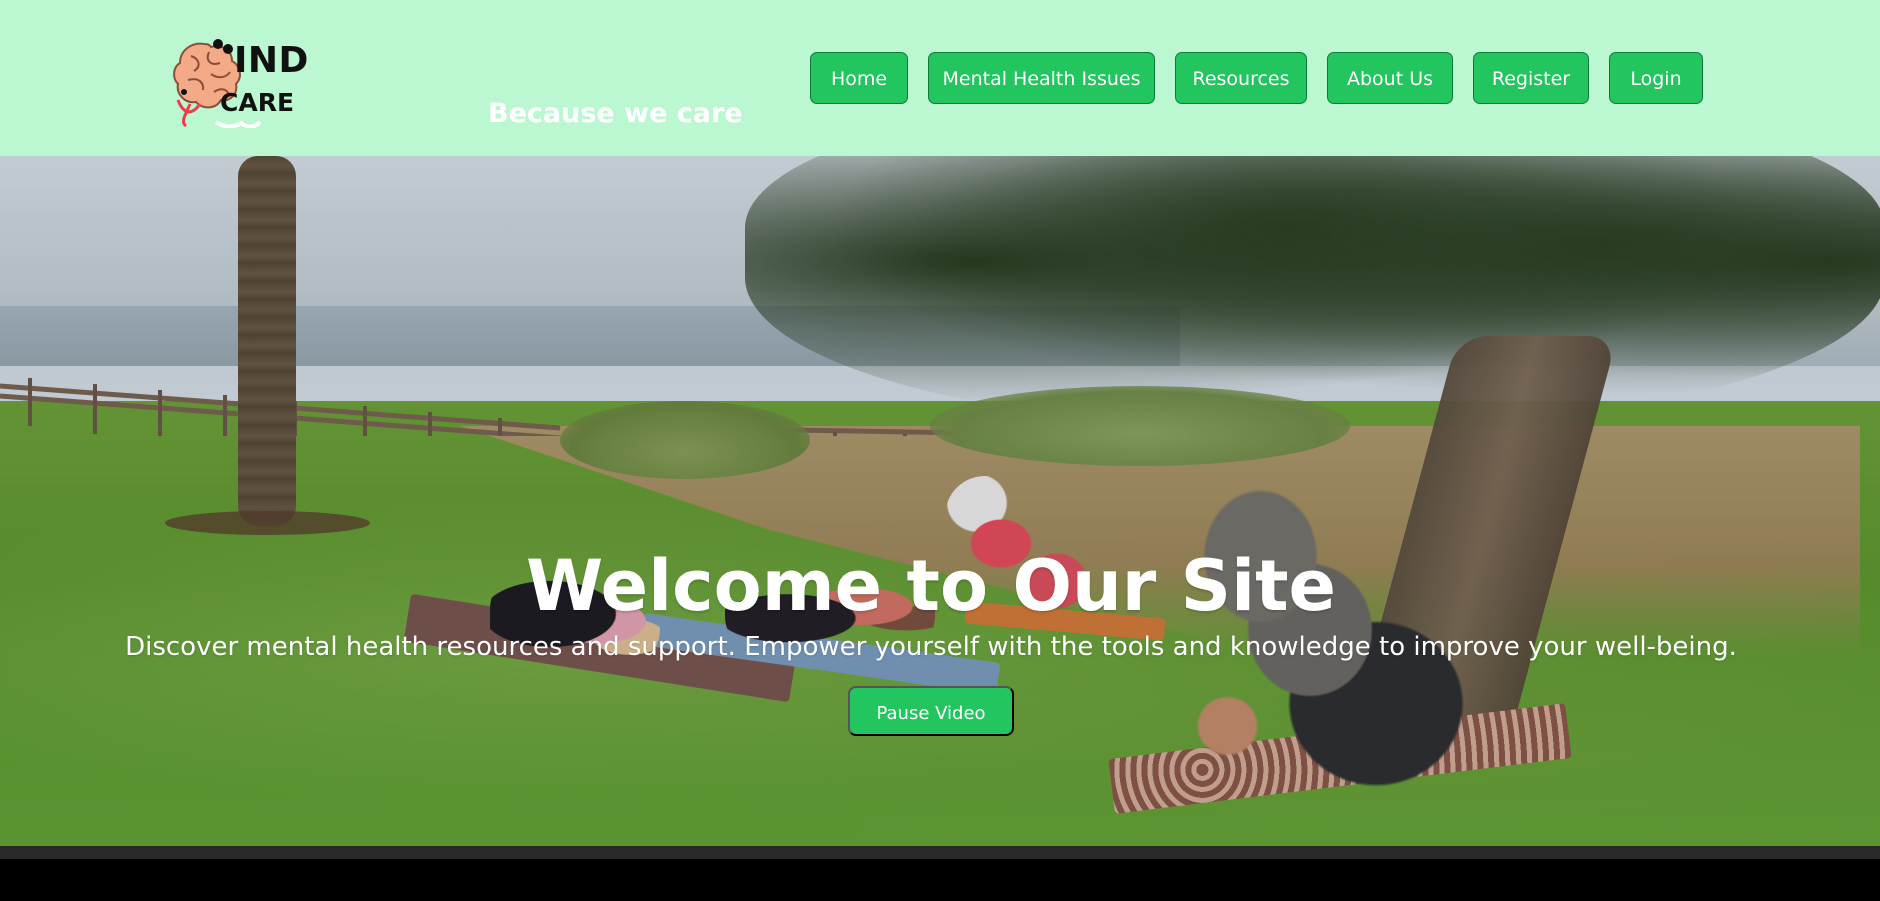  What do you see at coordinates (940, 880) in the screenshot?
I see `page-bottom-area` at bounding box center [940, 880].